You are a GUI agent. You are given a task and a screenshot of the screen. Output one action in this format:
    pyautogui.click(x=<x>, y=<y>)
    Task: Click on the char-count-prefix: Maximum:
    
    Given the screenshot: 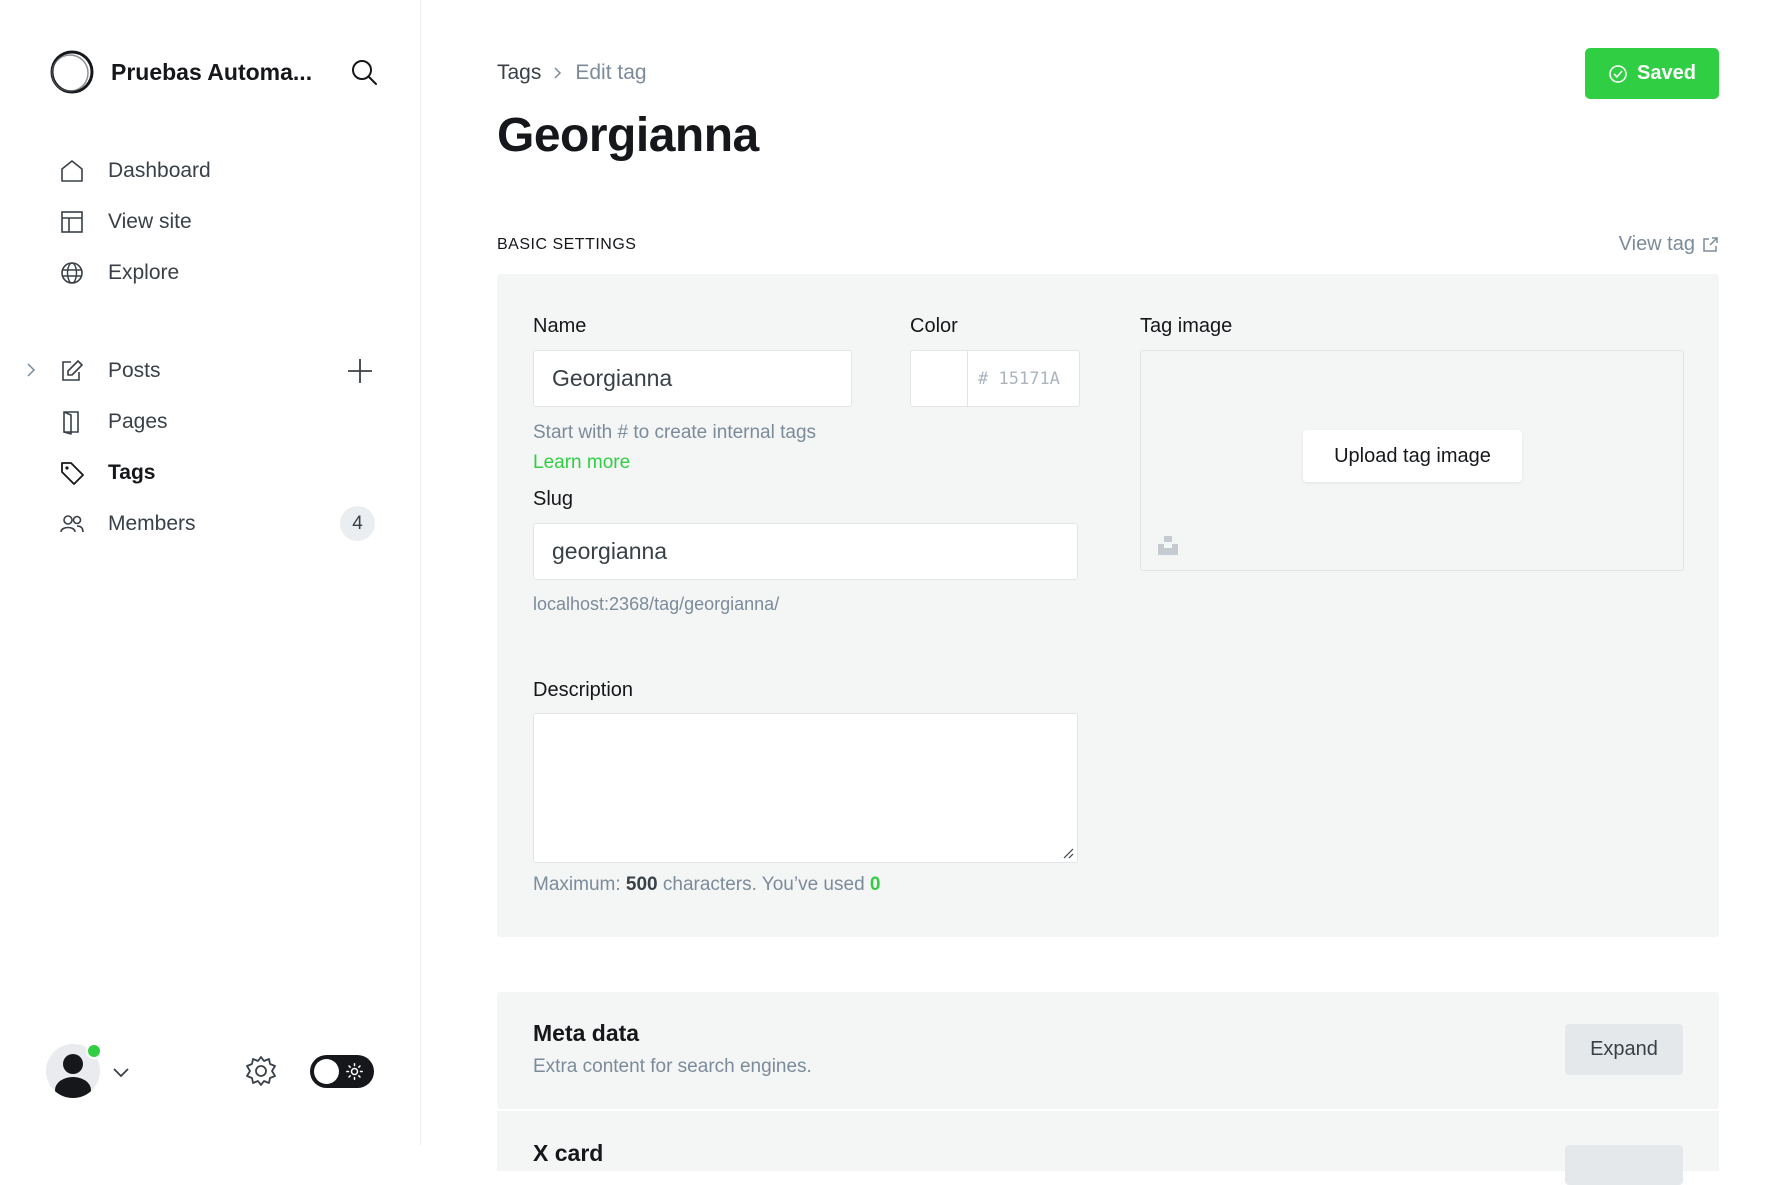 What is the action you would take?
    pyautogui.click(x=577, y=884)
    